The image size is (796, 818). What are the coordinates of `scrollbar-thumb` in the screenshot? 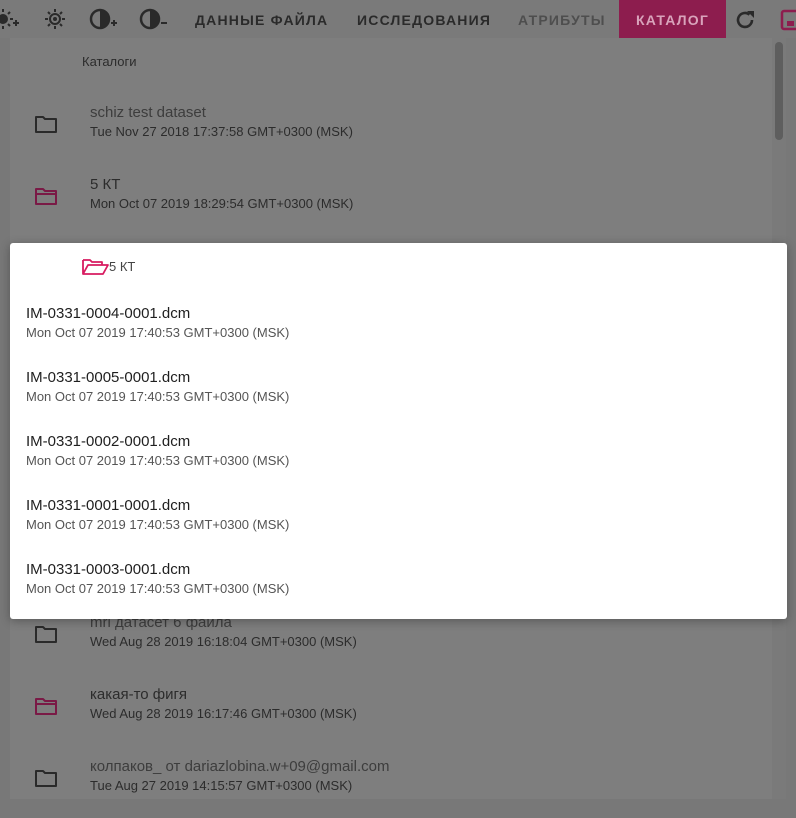 It's located at (779, 91).